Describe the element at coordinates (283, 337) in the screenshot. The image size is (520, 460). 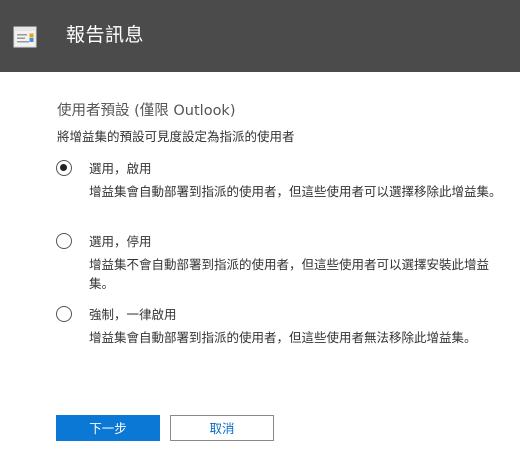
I see `option-description: 增益集會自動部署到指派的使用者，但這些使用者無法移除此增益集。` at that location.